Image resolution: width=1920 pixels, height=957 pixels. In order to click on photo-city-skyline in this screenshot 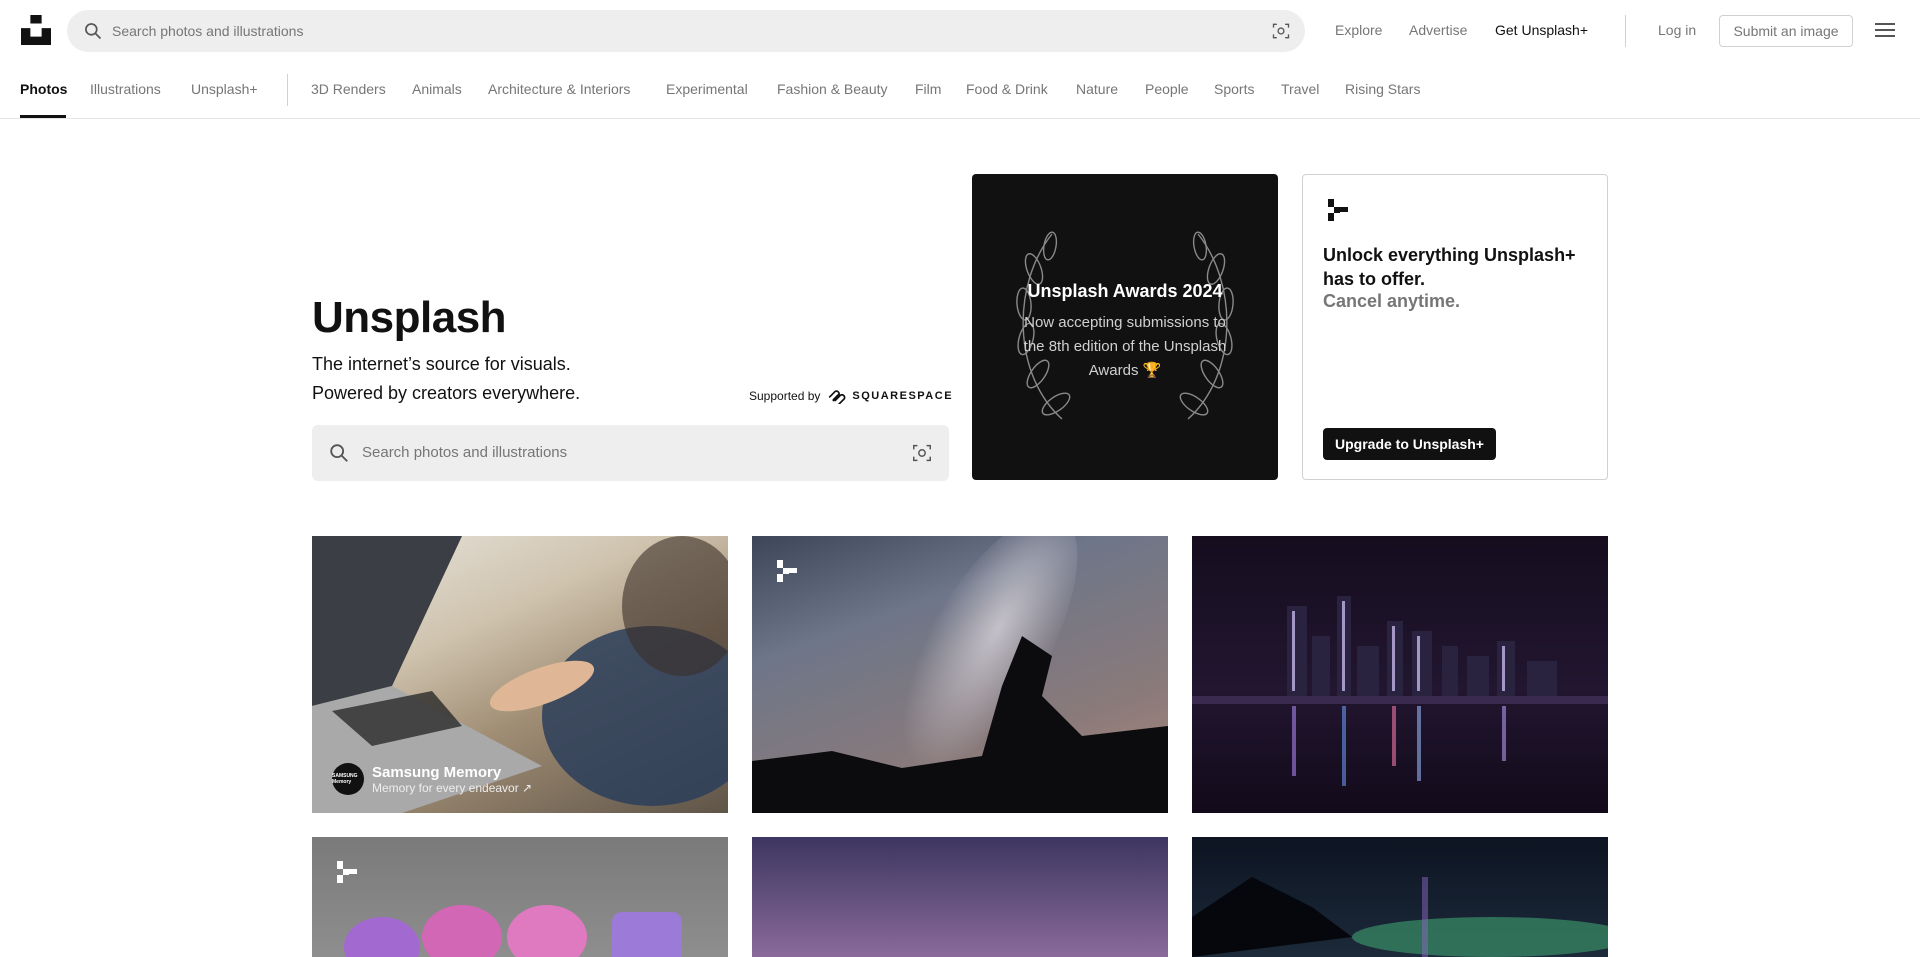, I will do `click(1400, 674)`.